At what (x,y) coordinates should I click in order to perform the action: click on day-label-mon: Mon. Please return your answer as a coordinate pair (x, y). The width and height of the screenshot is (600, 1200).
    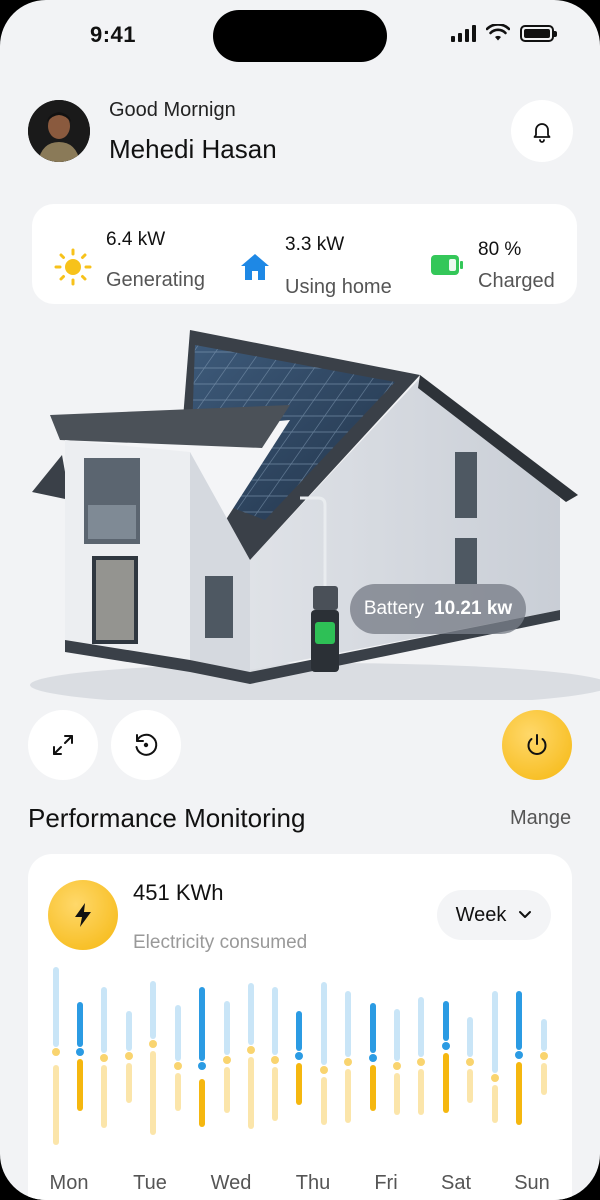
    Looking at the image, I should click on (69, 1183).